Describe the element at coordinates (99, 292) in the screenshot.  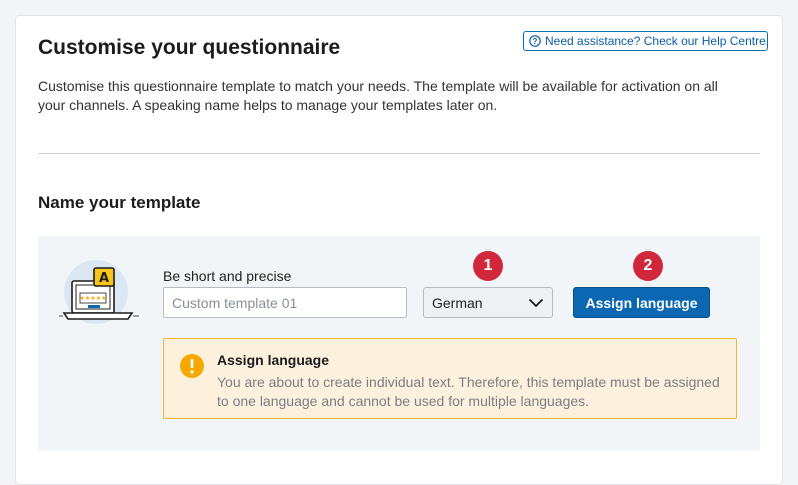
I see `questionnaire-laptop-illustration: ★★★★★ A` at that location.